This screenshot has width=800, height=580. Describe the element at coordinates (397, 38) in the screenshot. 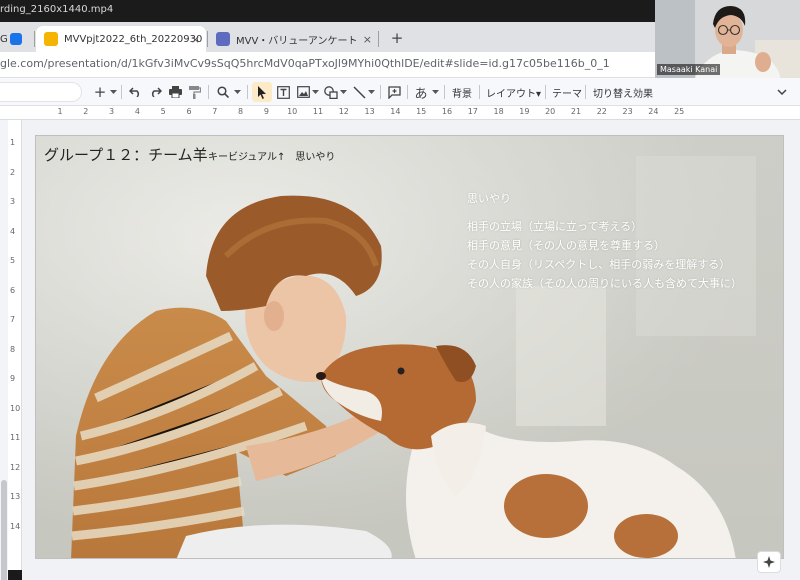

I see `new-tab-button: +` at that location.